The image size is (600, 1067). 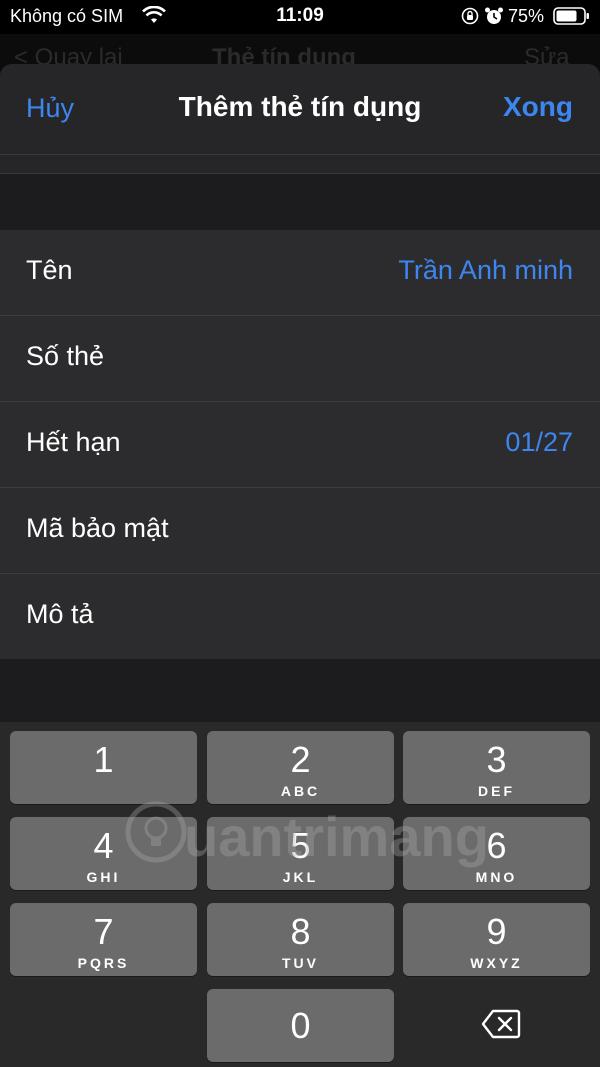 What do you see at coordinates (494, 15) in the screenshot?
I see `alarm-icon` at bounding box center [494, 15].